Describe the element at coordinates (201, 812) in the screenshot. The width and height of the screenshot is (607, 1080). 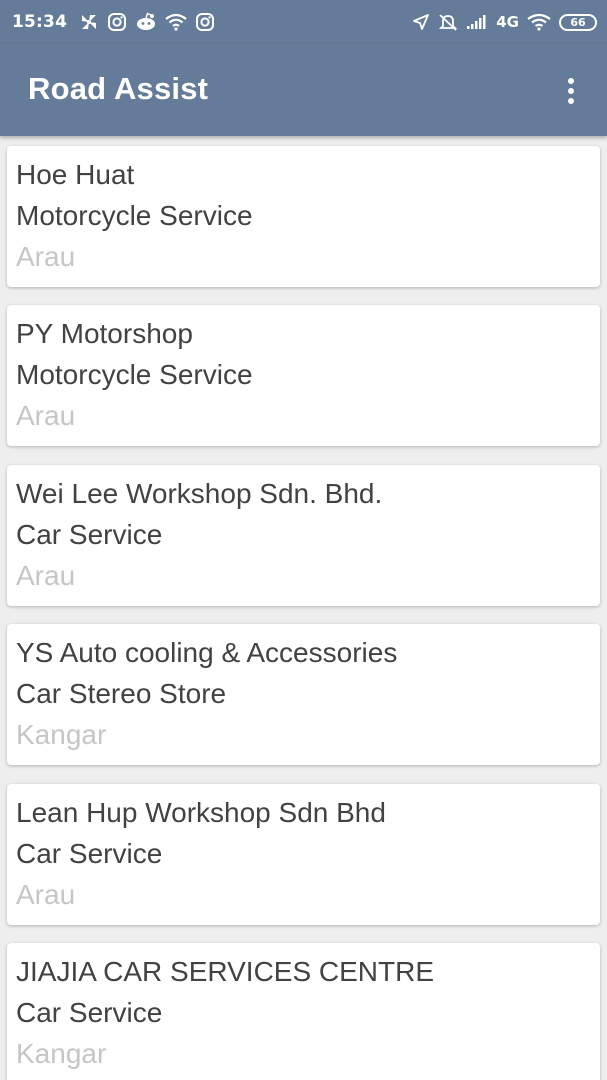
I see `workshop-name: Lean Hup Workshop Sdn Bhd` at that location.